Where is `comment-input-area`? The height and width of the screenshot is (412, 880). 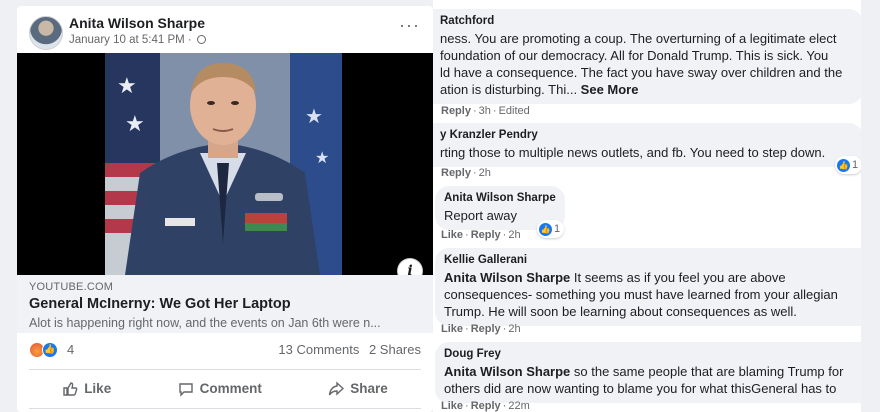
comment-input-area is located at coordinates (225, 410).